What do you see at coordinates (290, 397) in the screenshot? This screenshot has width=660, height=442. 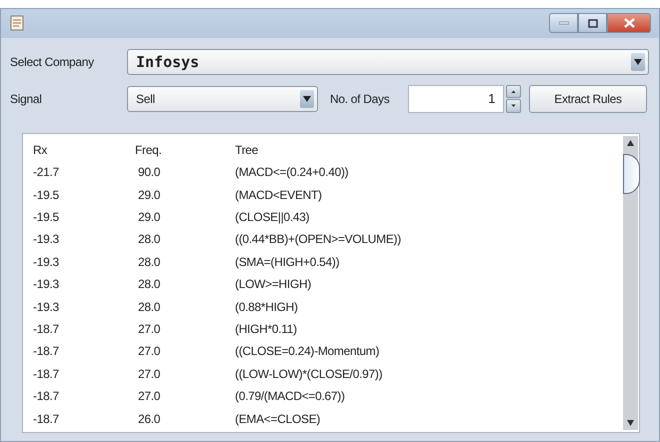 I see `table-cell-text: (0.79/(MACD<=0.67))` at bounding box center [290, 397].